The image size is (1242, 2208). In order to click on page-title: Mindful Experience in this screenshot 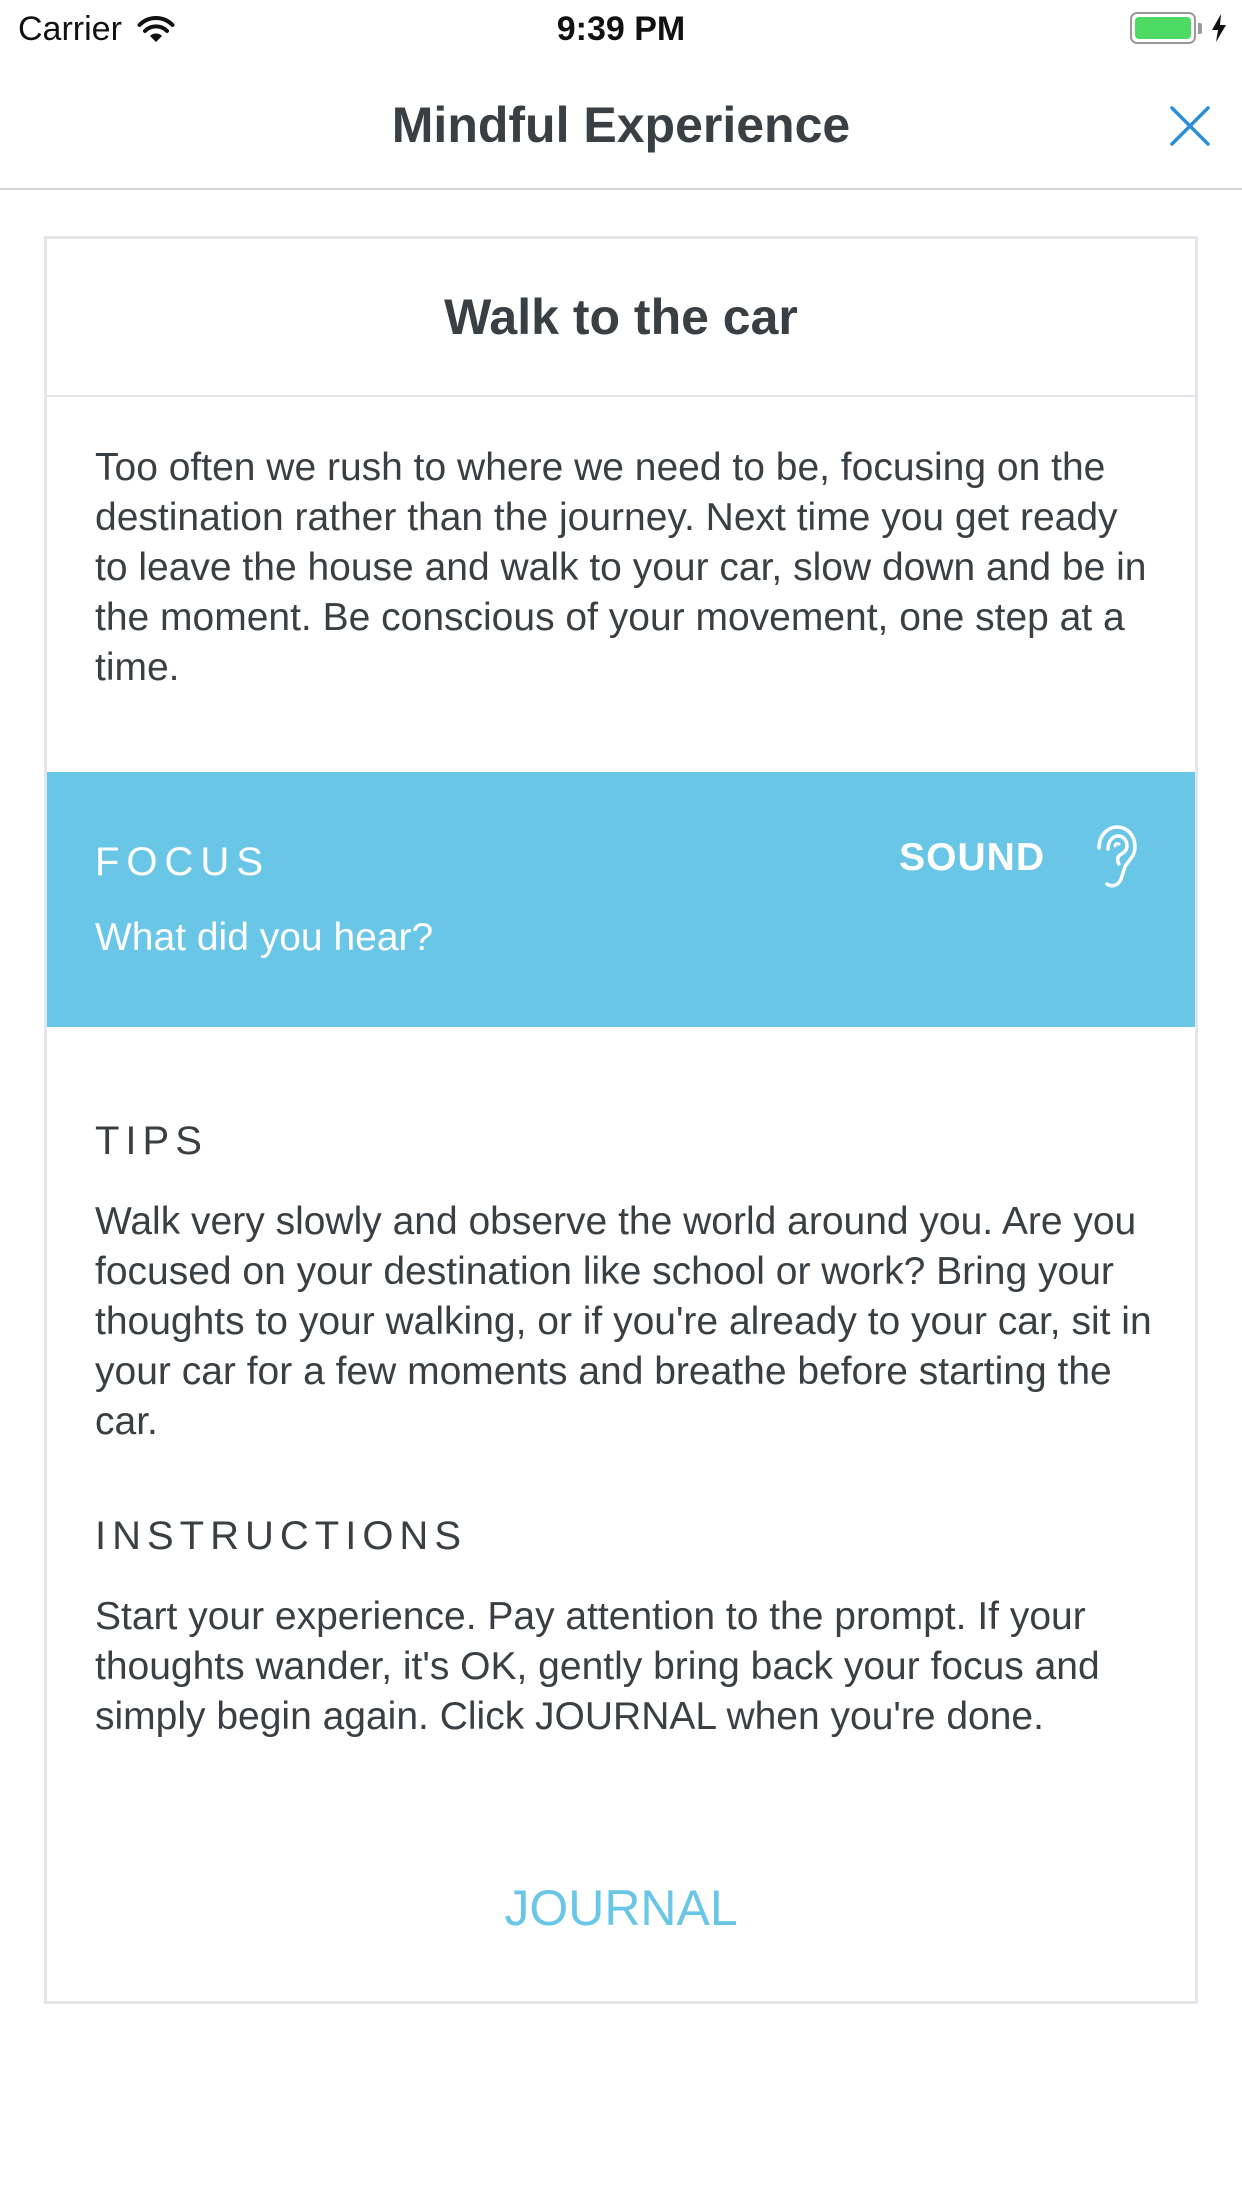, I will do `click(621, 125)`.